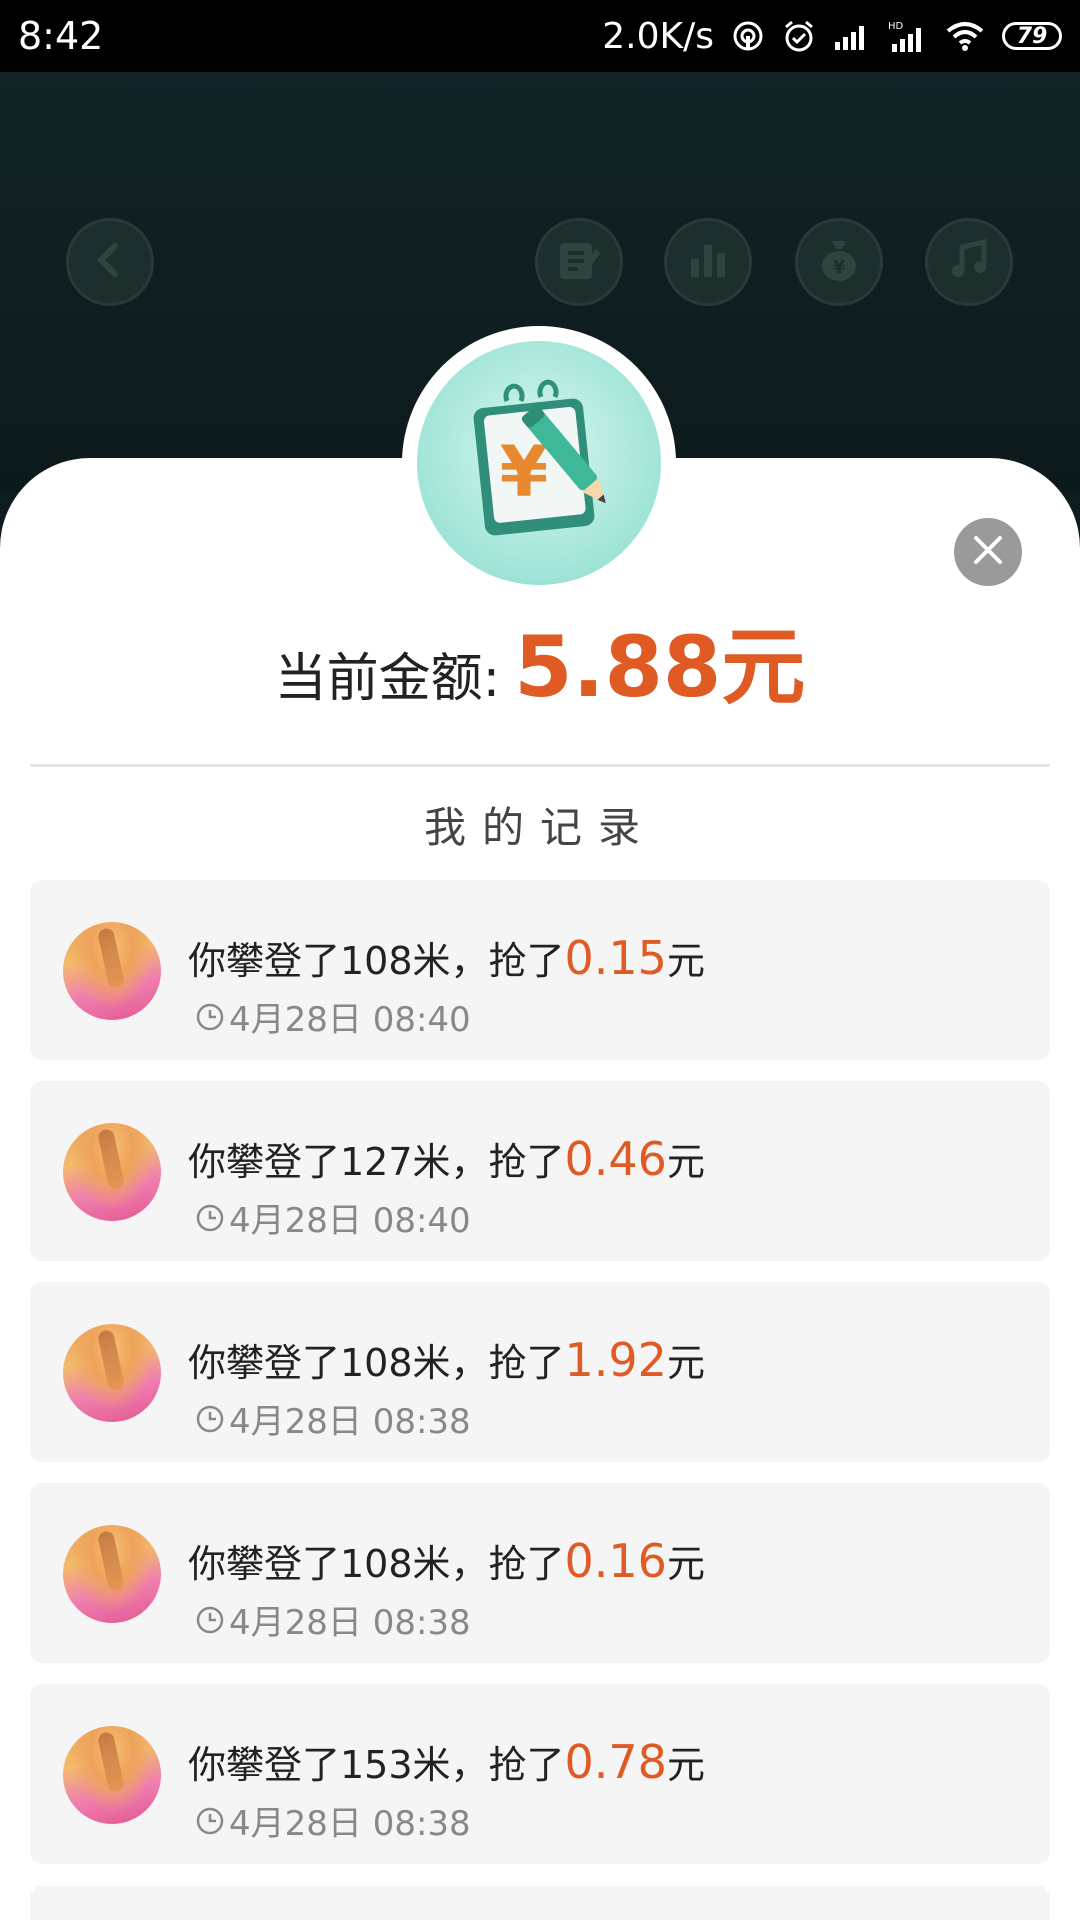 The image size is (1080, 1920). I want to click on record-item: 你攀登了153米，抢了0.78元 4月28日 08:38, so click(540, 1774).